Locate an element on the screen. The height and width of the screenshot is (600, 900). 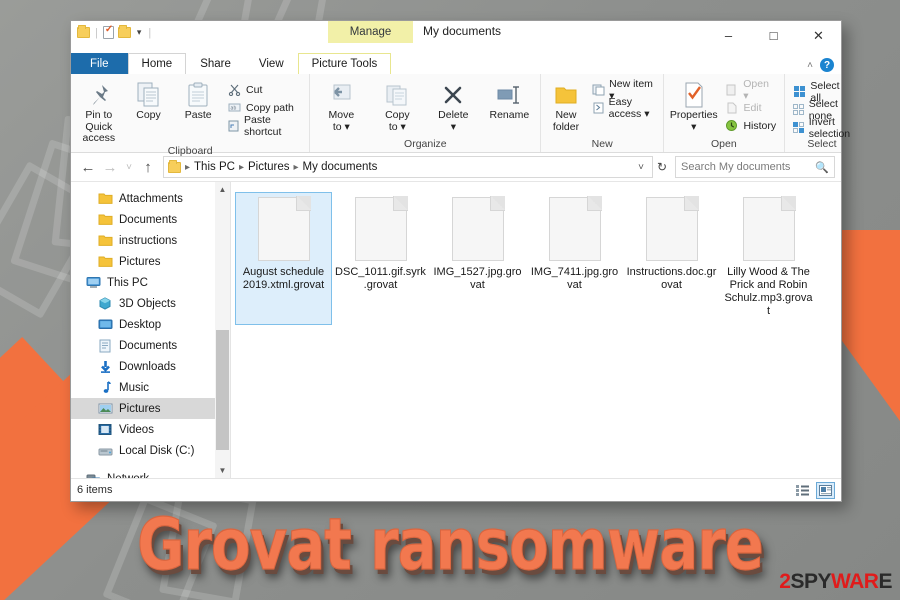
rename-icon is located at coordinates (509, 95).